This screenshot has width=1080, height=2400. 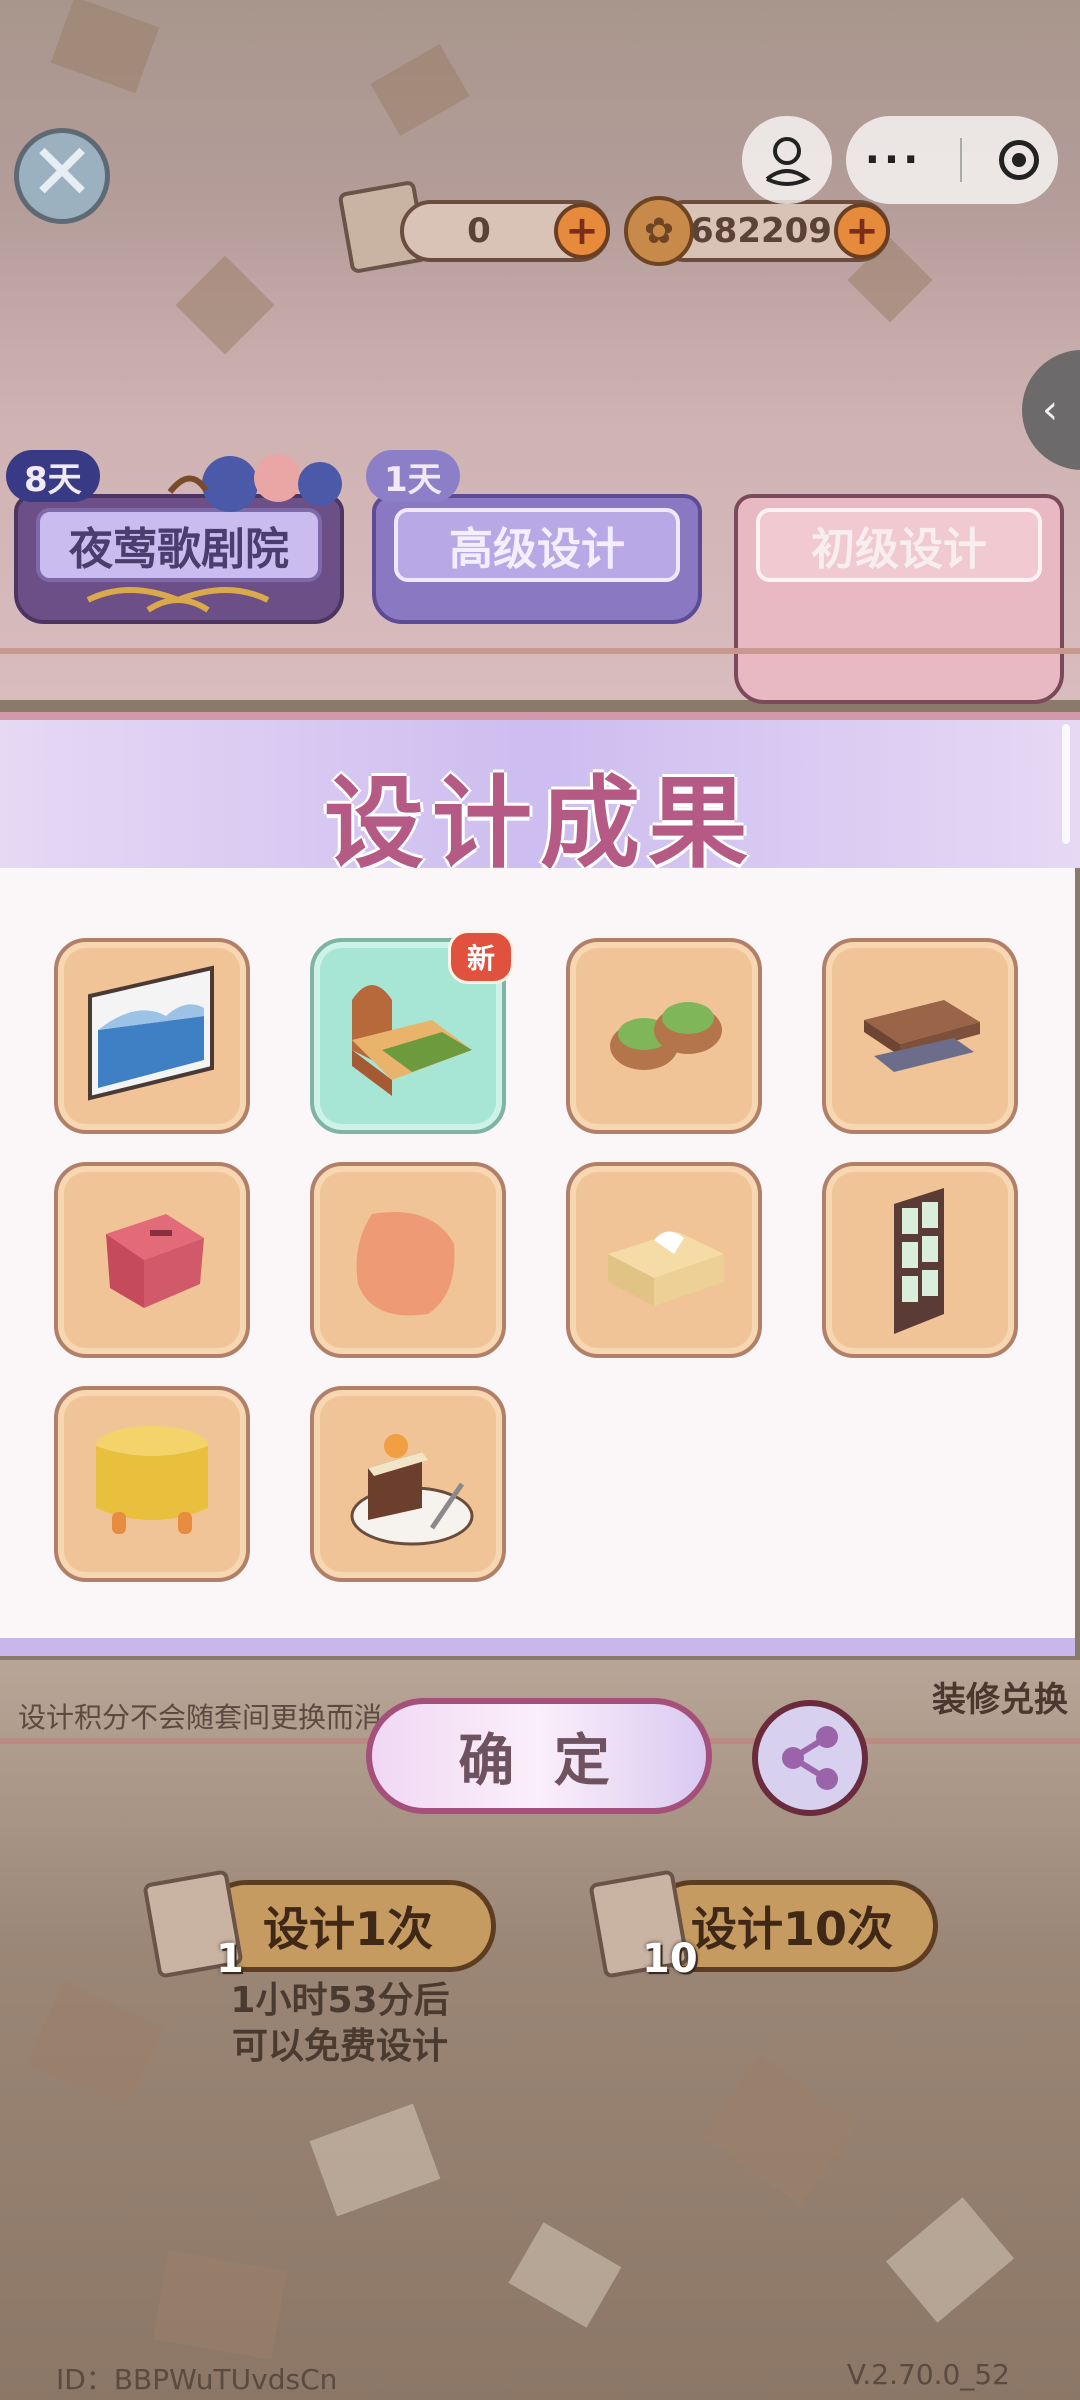 What do you see at coordinates (197, 2379) in the screenshot?
I see `player-id: ID：BBPWuTUvdsCn` at bounding box center [197, 2379].